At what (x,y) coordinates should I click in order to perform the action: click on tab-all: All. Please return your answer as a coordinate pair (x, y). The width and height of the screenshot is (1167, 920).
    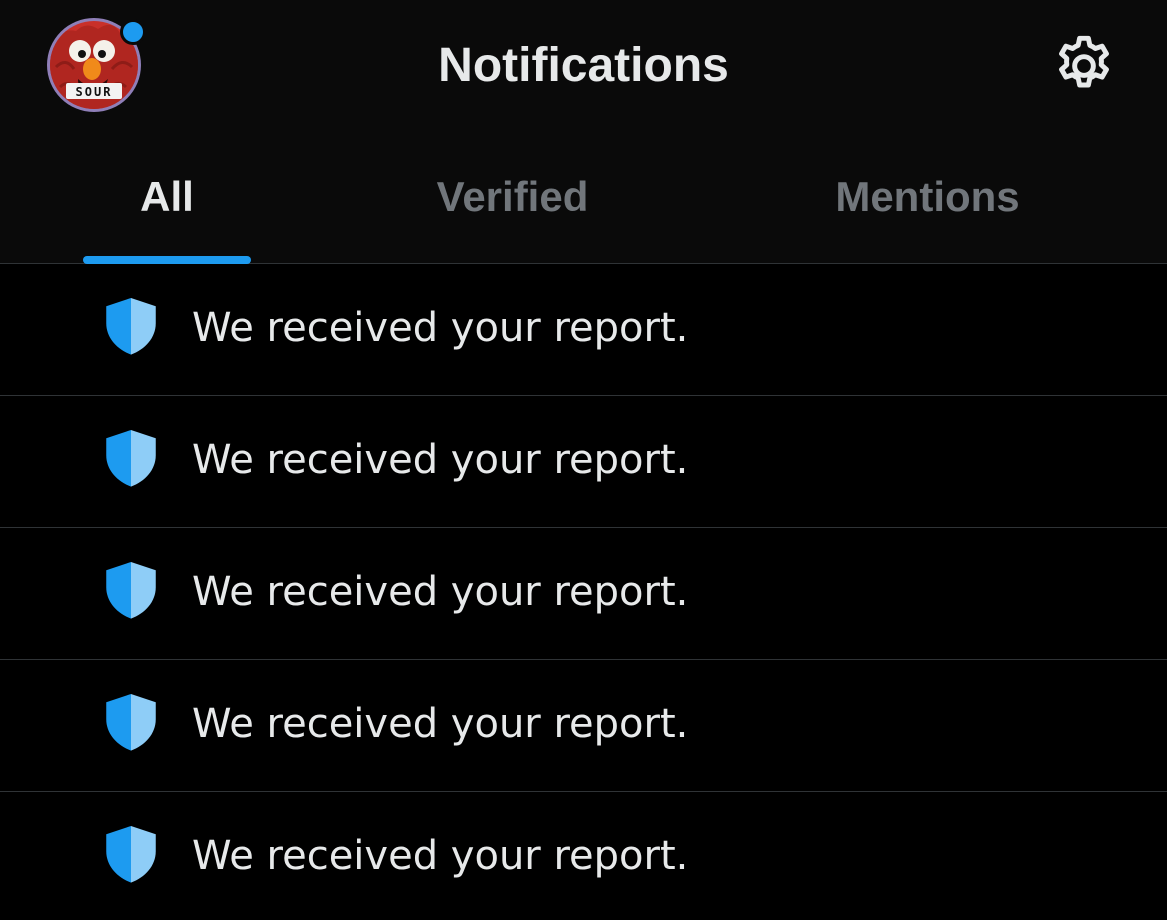
    Looking at the image, I should click on (167, 207).